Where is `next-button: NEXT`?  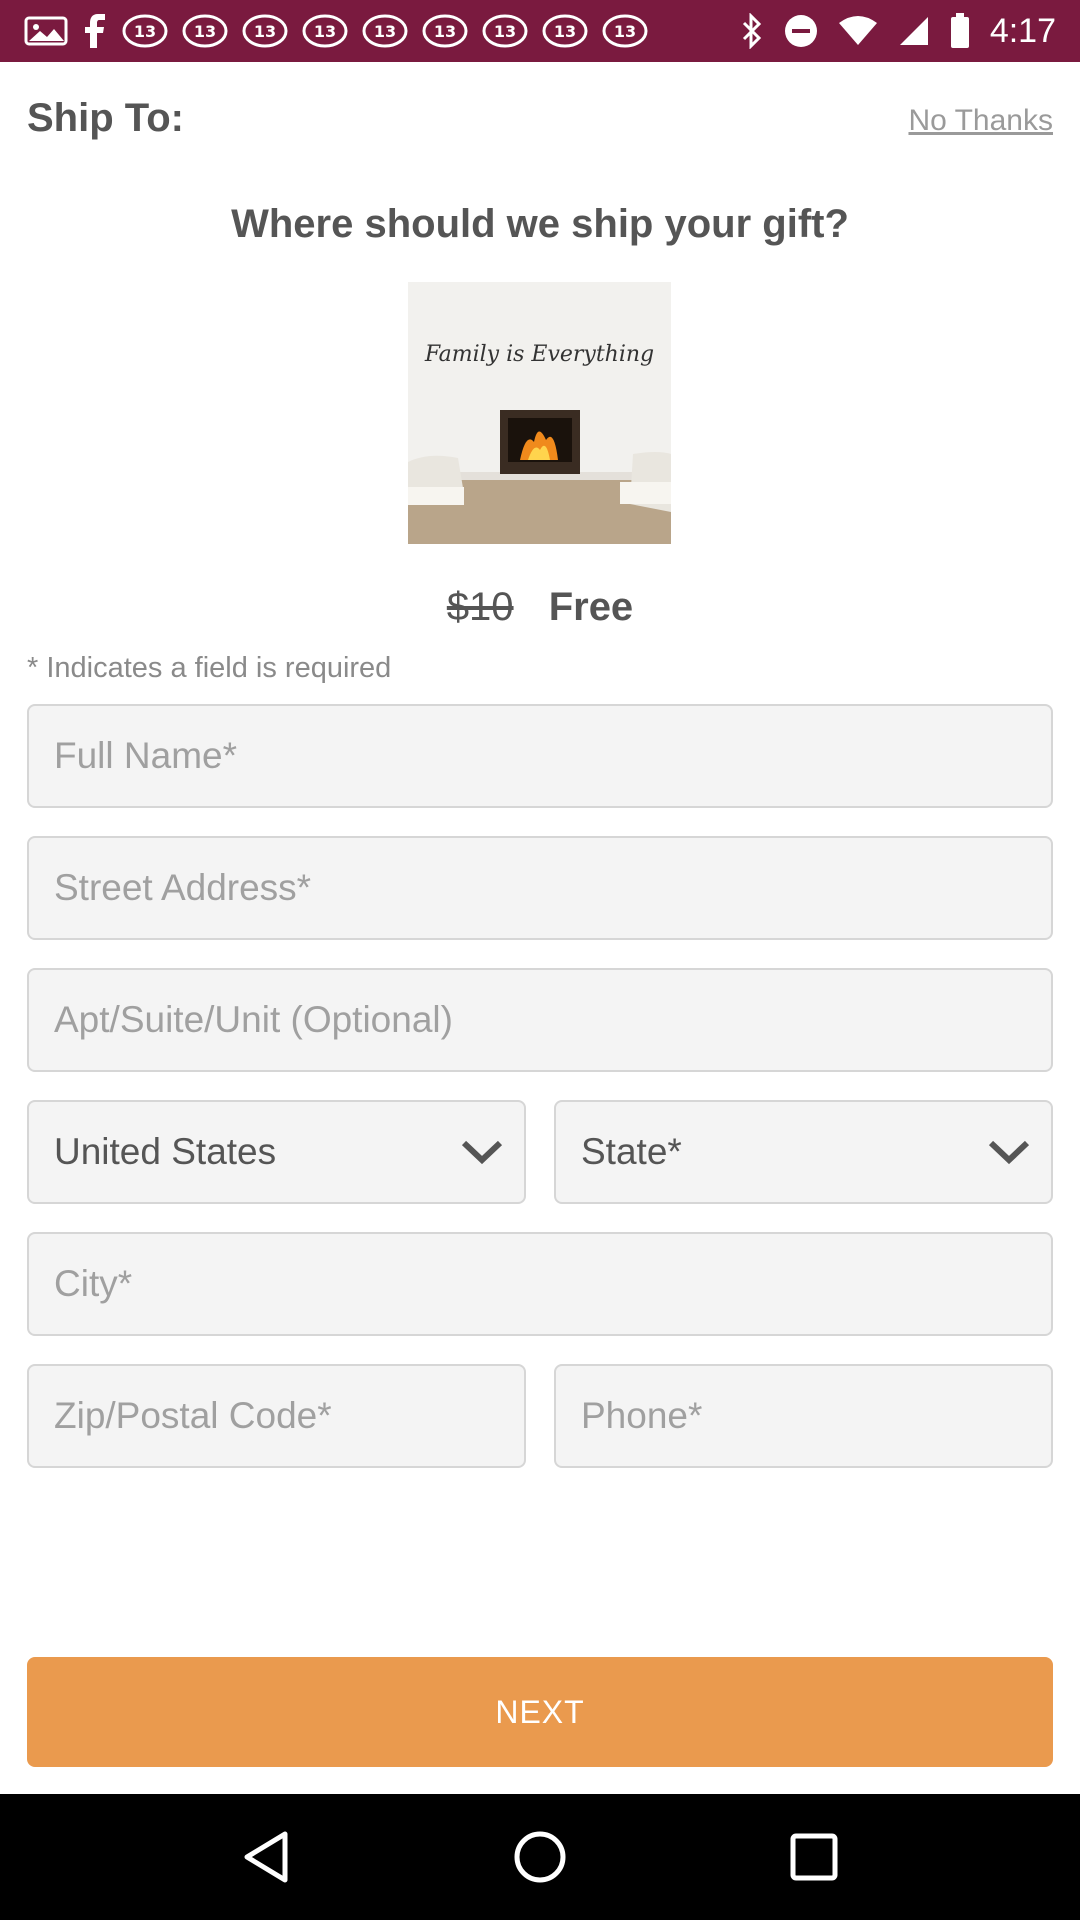
next-button: NEXT is located at coordinates (540, 1712).